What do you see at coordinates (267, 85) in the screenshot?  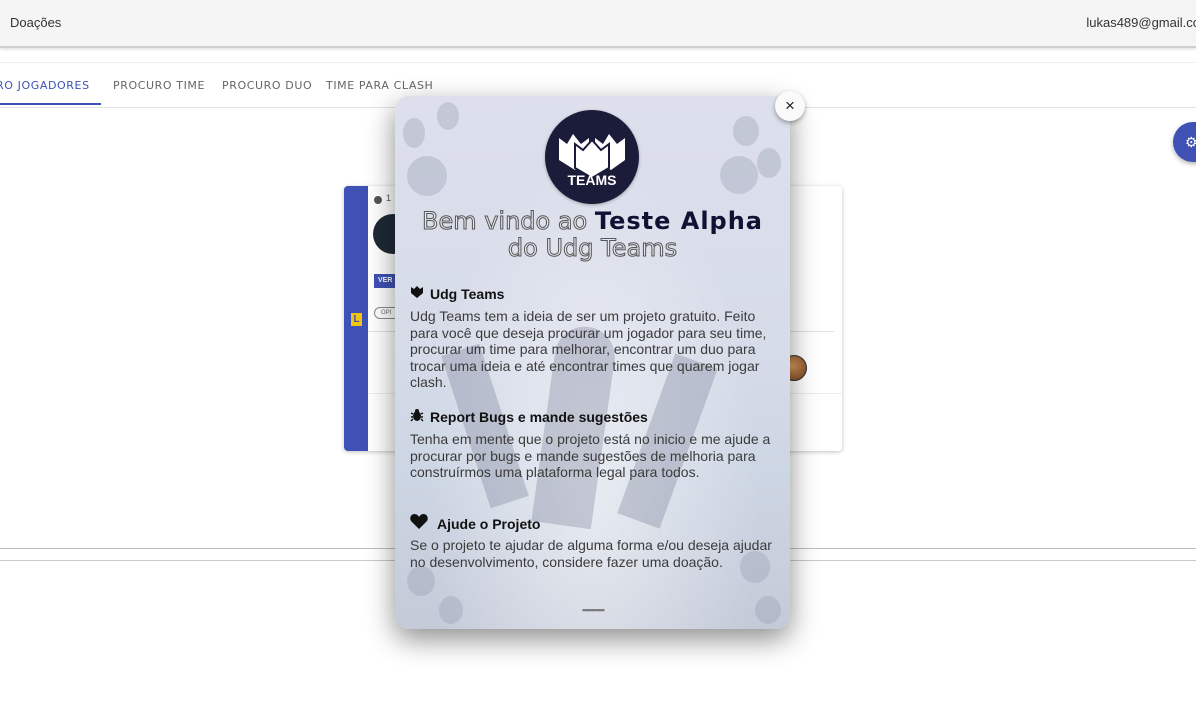 I see `tab-procuro-duo: PROCURO DUO` at bounding box center [267, 85].